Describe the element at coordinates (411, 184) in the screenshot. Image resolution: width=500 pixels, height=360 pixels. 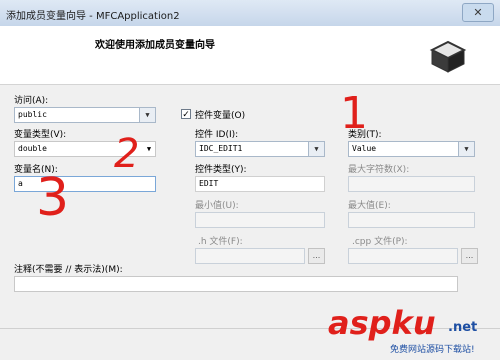
I see `max-chars-input` at that location.